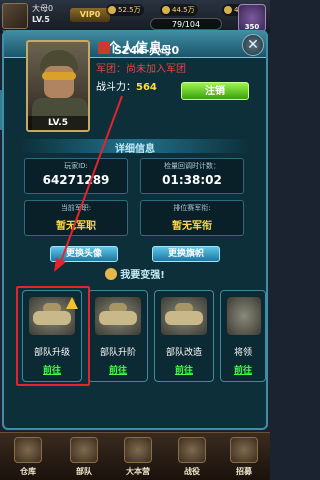  What do you see at coordinates (253, 45) in the screenshot?
I see `close-button: ✕` at bounding box center [253, 45].